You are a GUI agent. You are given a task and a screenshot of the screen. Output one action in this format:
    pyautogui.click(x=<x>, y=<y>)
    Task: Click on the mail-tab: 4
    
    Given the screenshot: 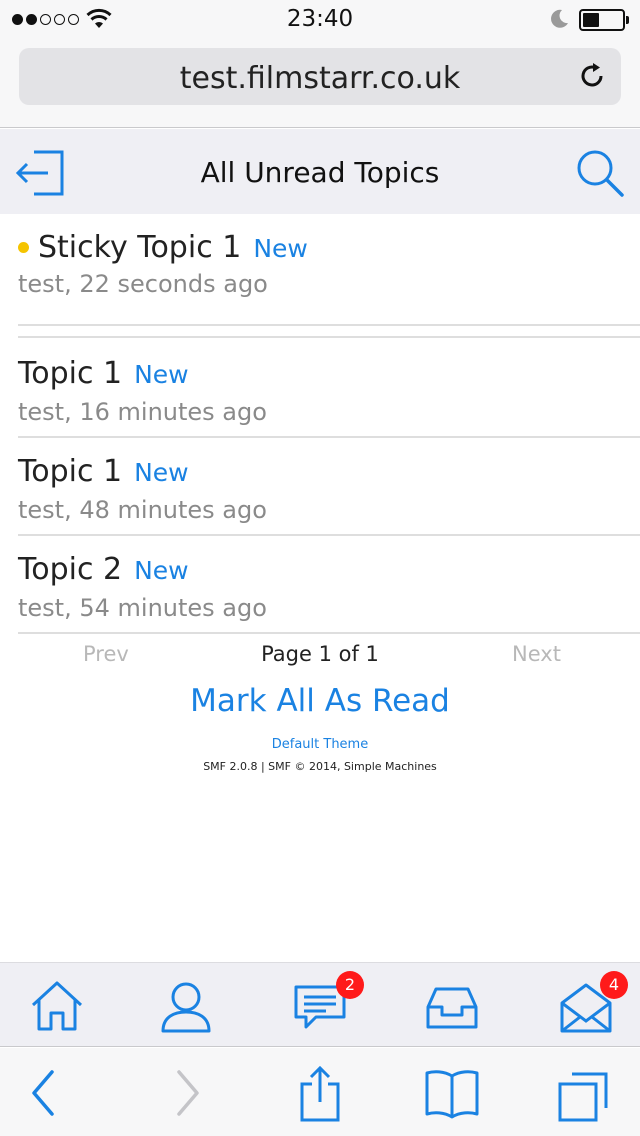 What is the action you would take?
    pyautogui.click(x=592, y=1004)
    